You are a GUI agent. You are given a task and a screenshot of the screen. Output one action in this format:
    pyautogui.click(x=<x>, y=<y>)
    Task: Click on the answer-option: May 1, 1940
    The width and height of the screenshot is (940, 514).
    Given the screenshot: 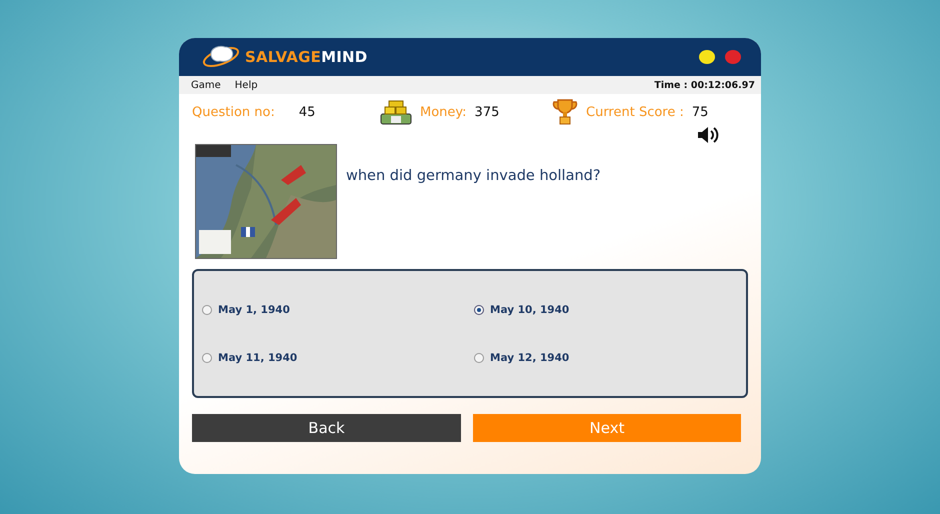 What is the action you would take?
    pyautogui.click(x=338, y=310)
    